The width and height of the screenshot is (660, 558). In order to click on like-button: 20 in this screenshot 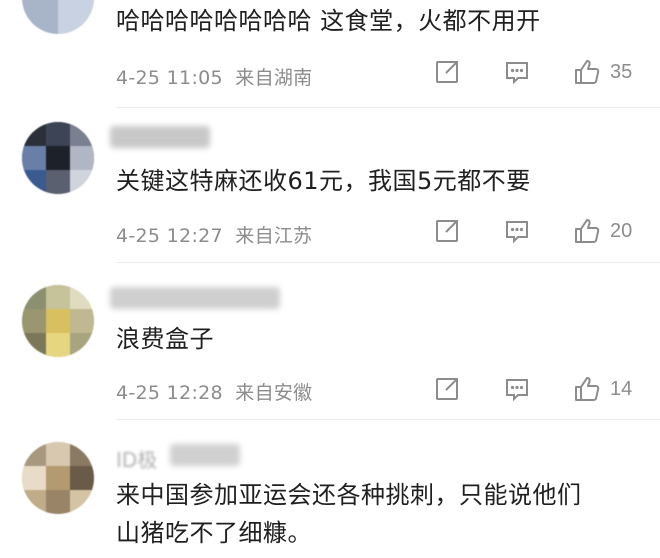, I will do `click(602, 231)`.